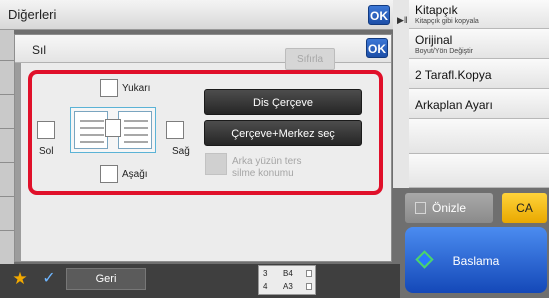 The width and height of the screenshot is (549, 298). Describe the element at coordinates (216, 164) in the screenshot. I see `back-side-erase-checkbox` at that location.